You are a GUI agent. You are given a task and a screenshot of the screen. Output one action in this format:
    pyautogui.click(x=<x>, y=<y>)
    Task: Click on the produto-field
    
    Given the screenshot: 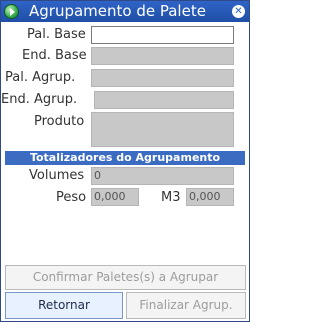 What is the action you would take?
    pyautogui.click(x=162, y=129)
    